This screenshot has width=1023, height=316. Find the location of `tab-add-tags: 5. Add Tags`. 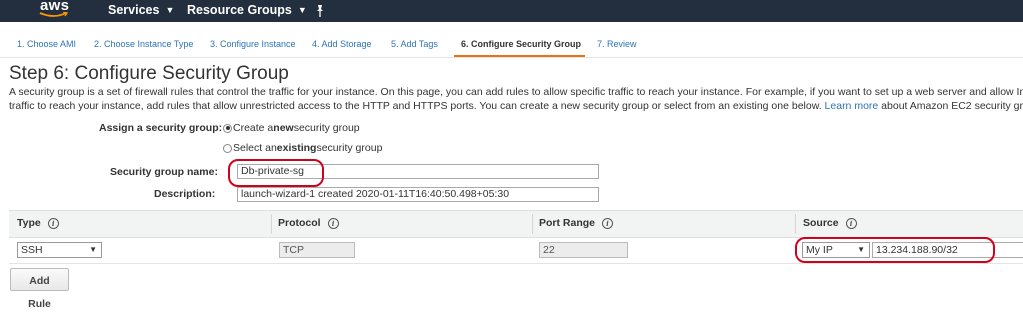

tab-add-tags: 5. Add Tags is located at coordinates (414, 44).